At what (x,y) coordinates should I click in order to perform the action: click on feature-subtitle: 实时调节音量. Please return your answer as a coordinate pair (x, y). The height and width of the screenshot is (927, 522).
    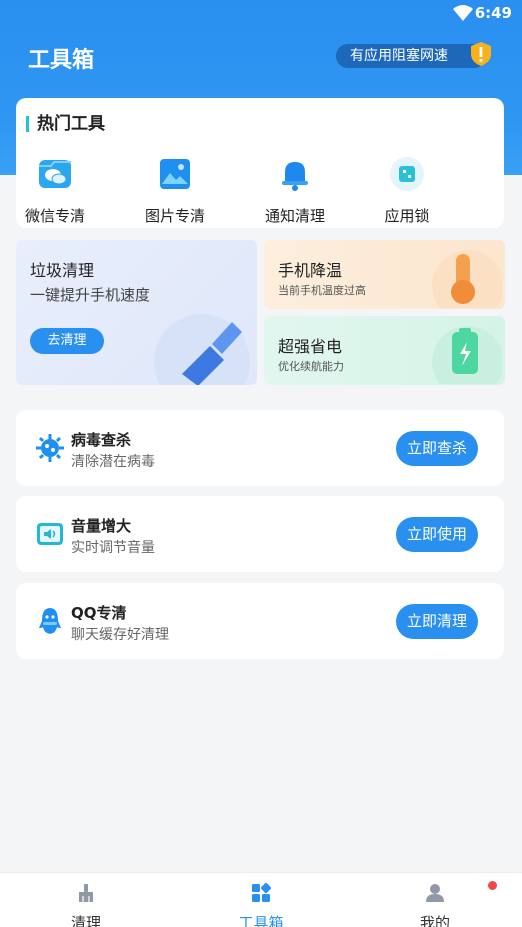
    Looking at the image, I should click on (113, 548).